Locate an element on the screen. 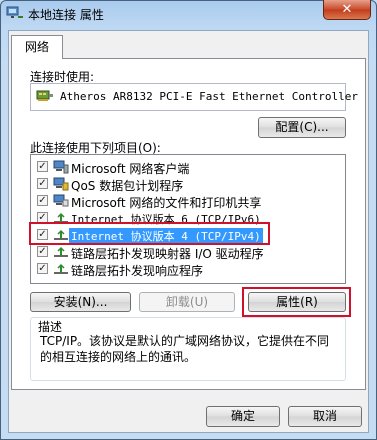 This screenshot has height=440, width=377. properties-button: 属性(R) is located at coordinates (297, 302).